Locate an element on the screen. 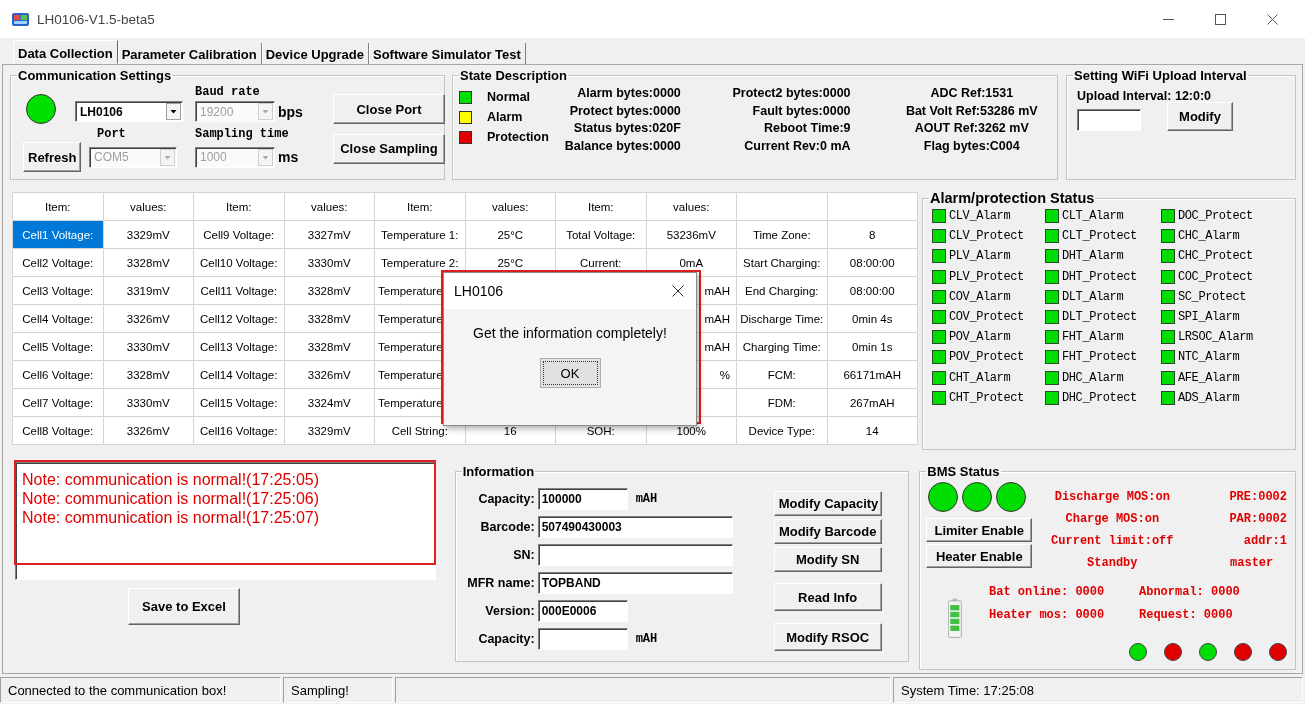  text-field: 507490430003 is located at coordinates (635, 527).